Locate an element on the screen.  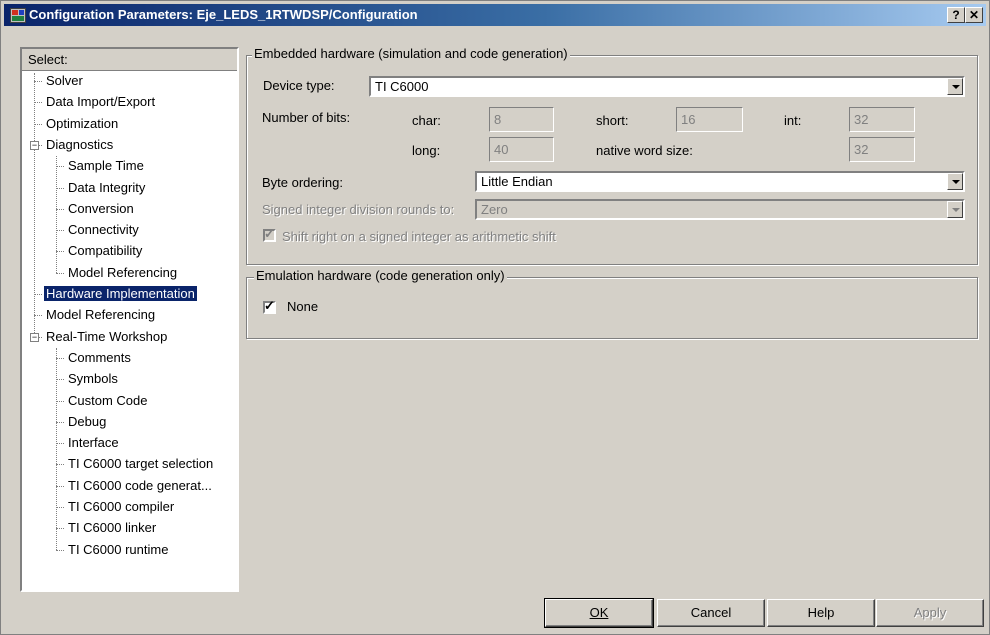
tree-item-label: Debug is located at coordinates (87, 421).